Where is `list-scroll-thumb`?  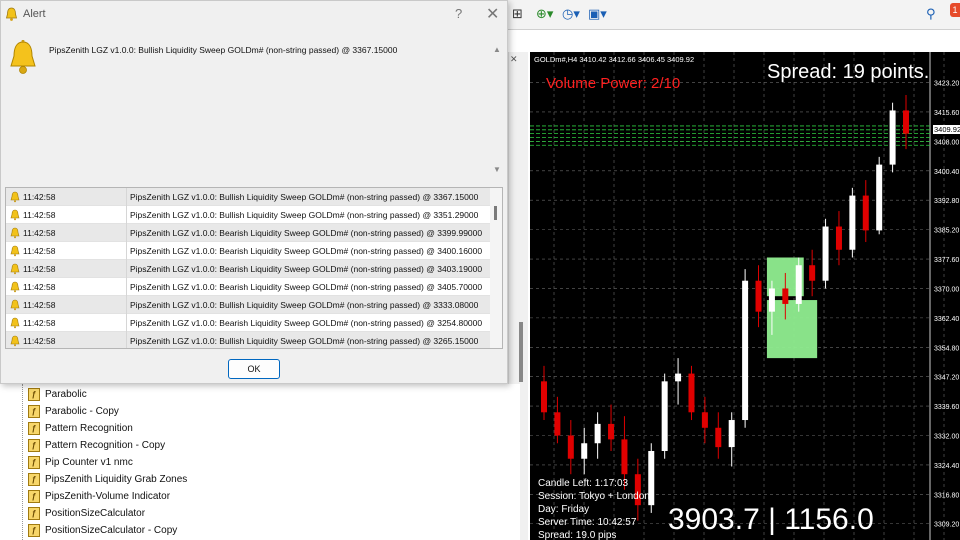
list-scroll-thumb is located at coordinates (495, 213).